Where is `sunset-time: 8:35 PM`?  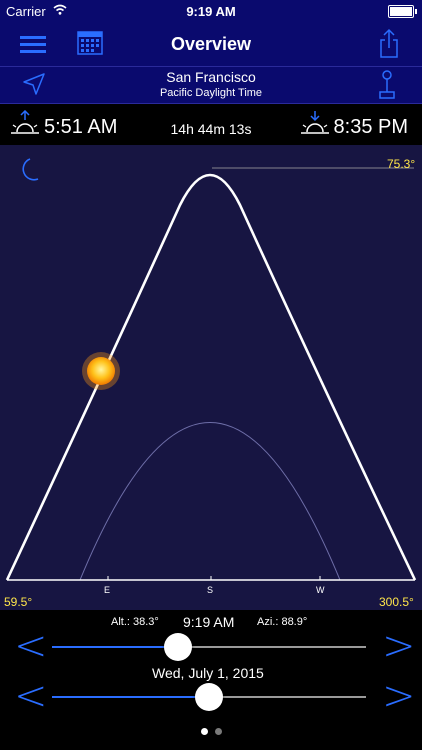
sunset-time: 8:35 PM is located at coordinates (370, 127).